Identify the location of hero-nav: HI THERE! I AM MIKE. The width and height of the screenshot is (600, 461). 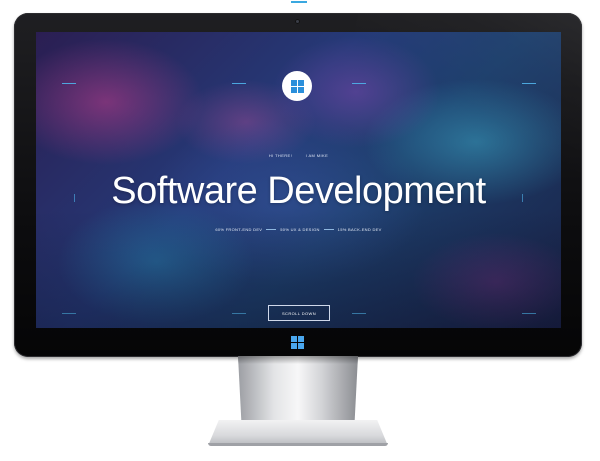
(298, 155).